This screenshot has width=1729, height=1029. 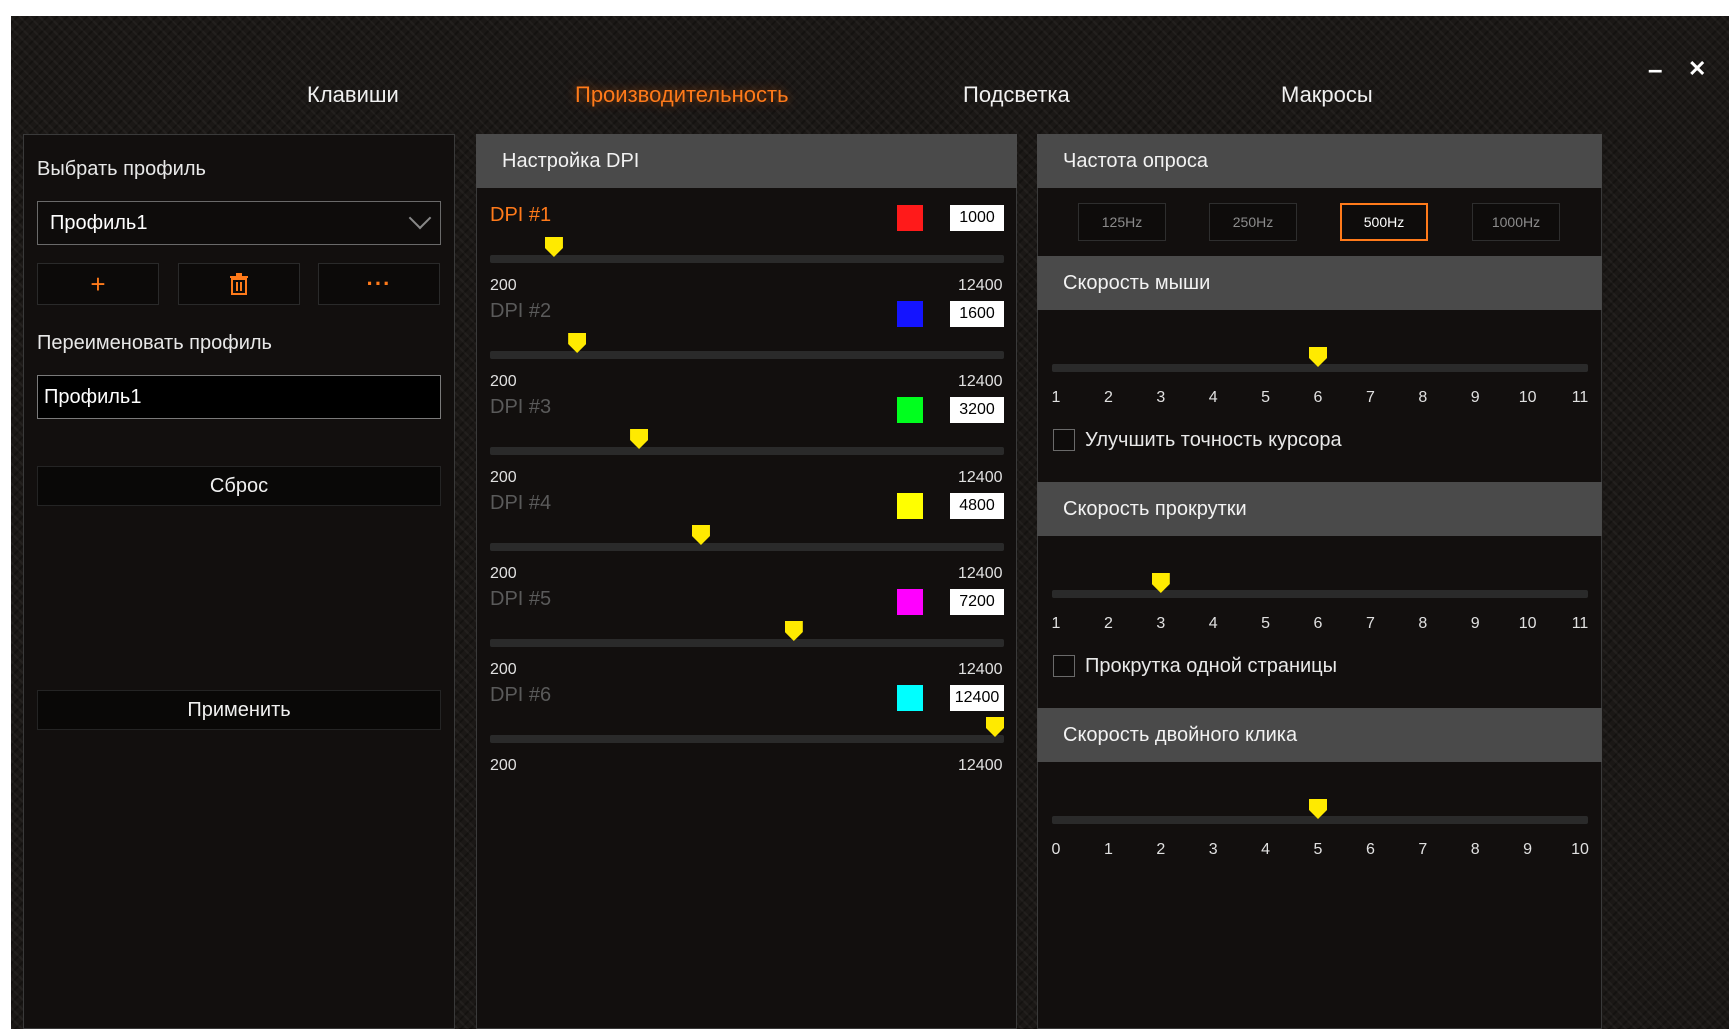 I want to click on scroll-speed-track, so click(x=1320, y=594).